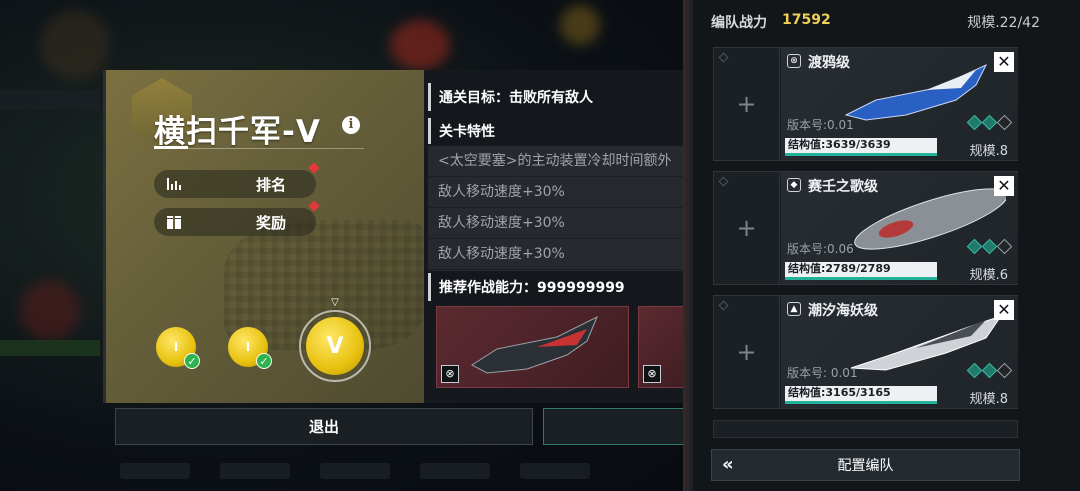 The width and height of the screenshot is (1080, 491). I want to click on difficulty-coin-1: Ⅰ ✓, so click(178, 348).